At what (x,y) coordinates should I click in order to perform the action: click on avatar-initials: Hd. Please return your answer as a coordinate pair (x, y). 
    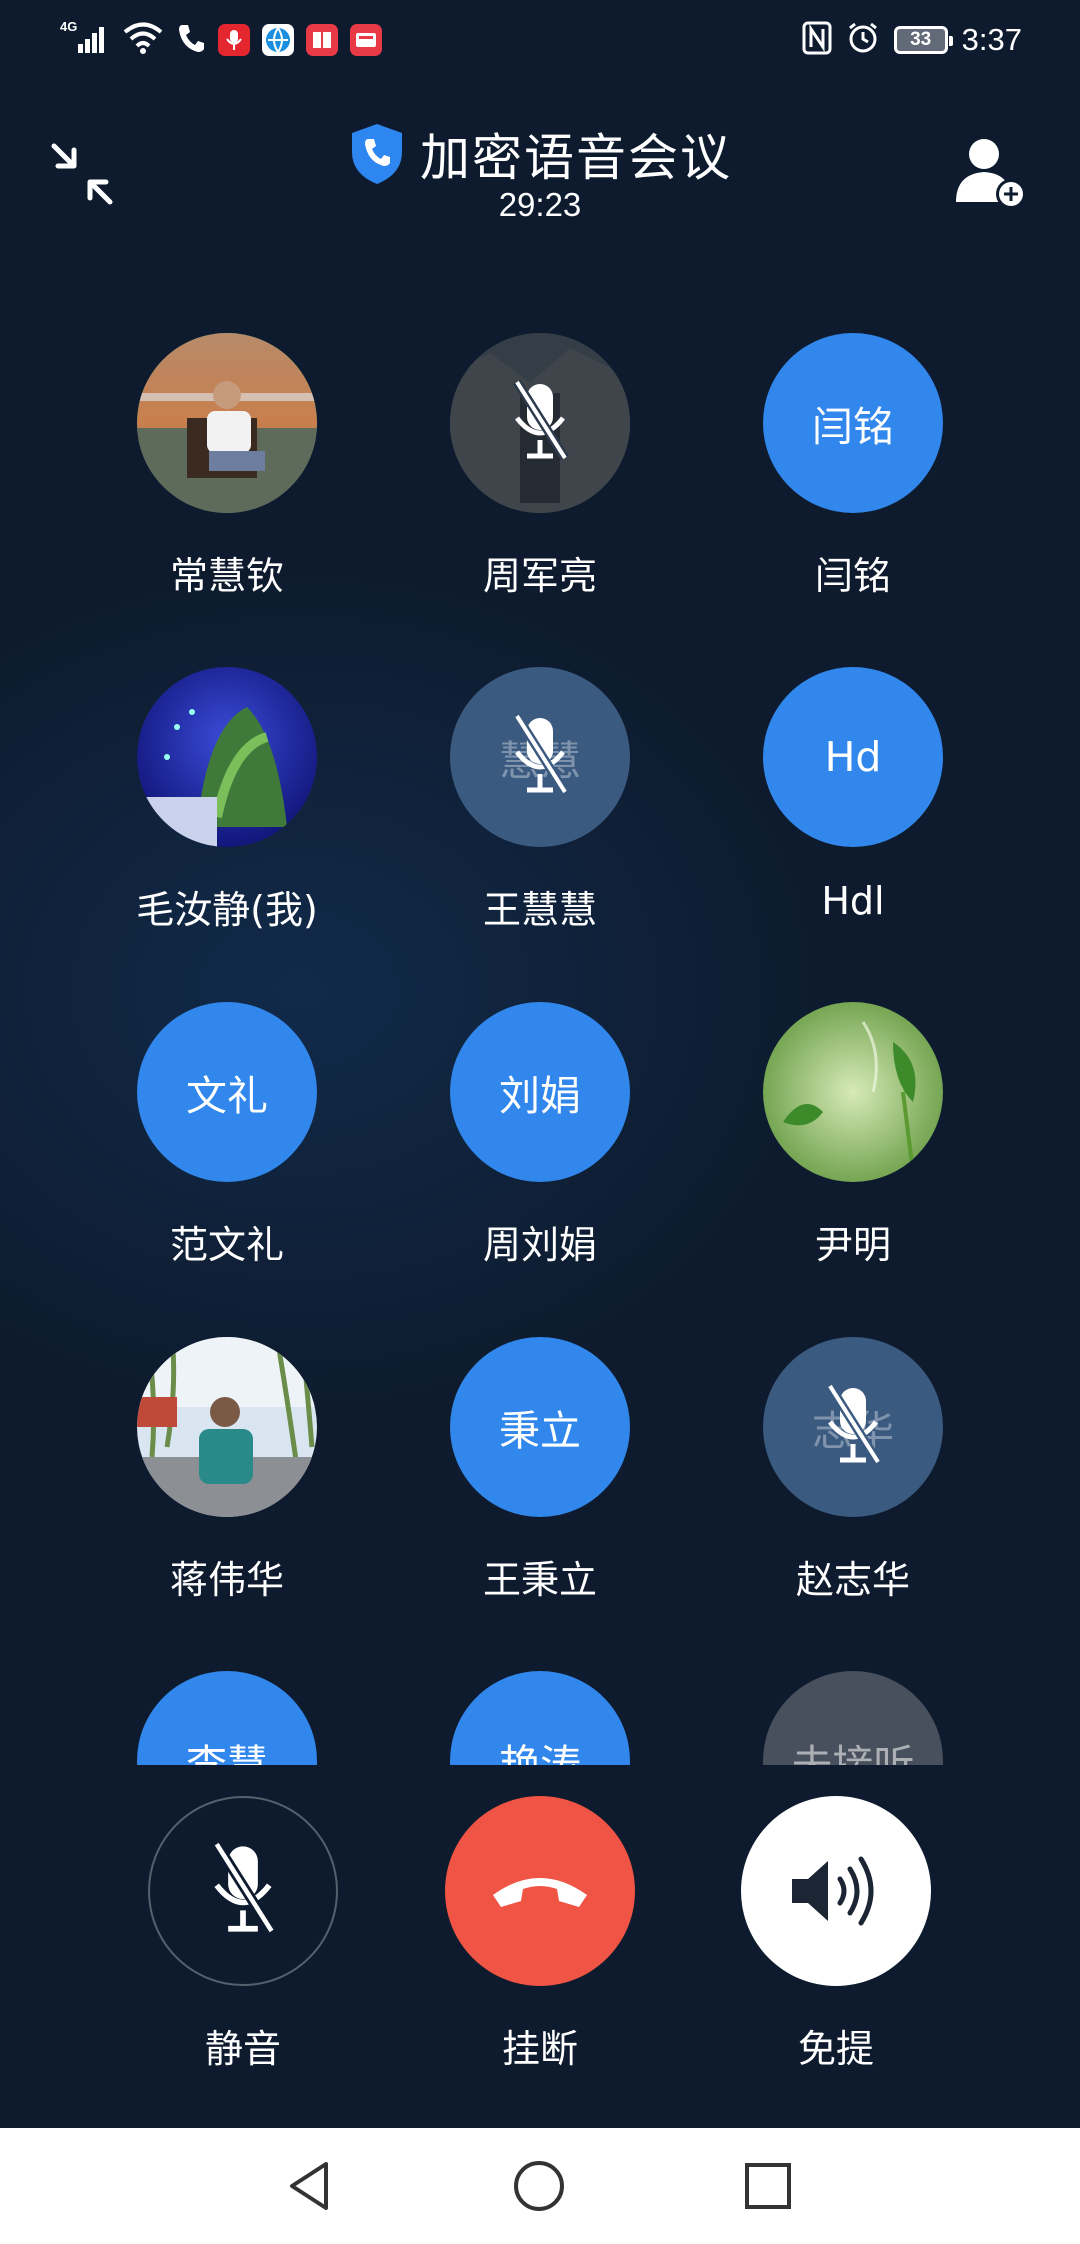
    Looking at the image, I should click on (853, 757).